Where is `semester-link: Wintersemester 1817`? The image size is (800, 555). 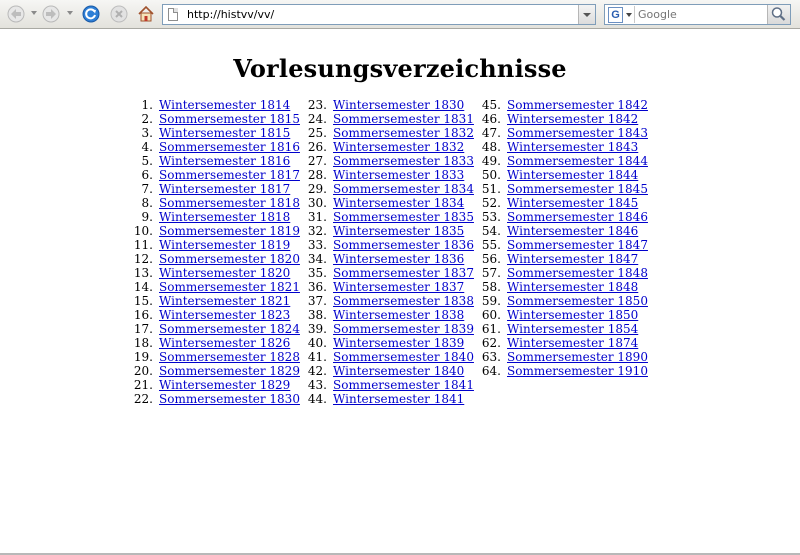 semester-link: Wintersemester 1817 is located at coordinates (224, 189).